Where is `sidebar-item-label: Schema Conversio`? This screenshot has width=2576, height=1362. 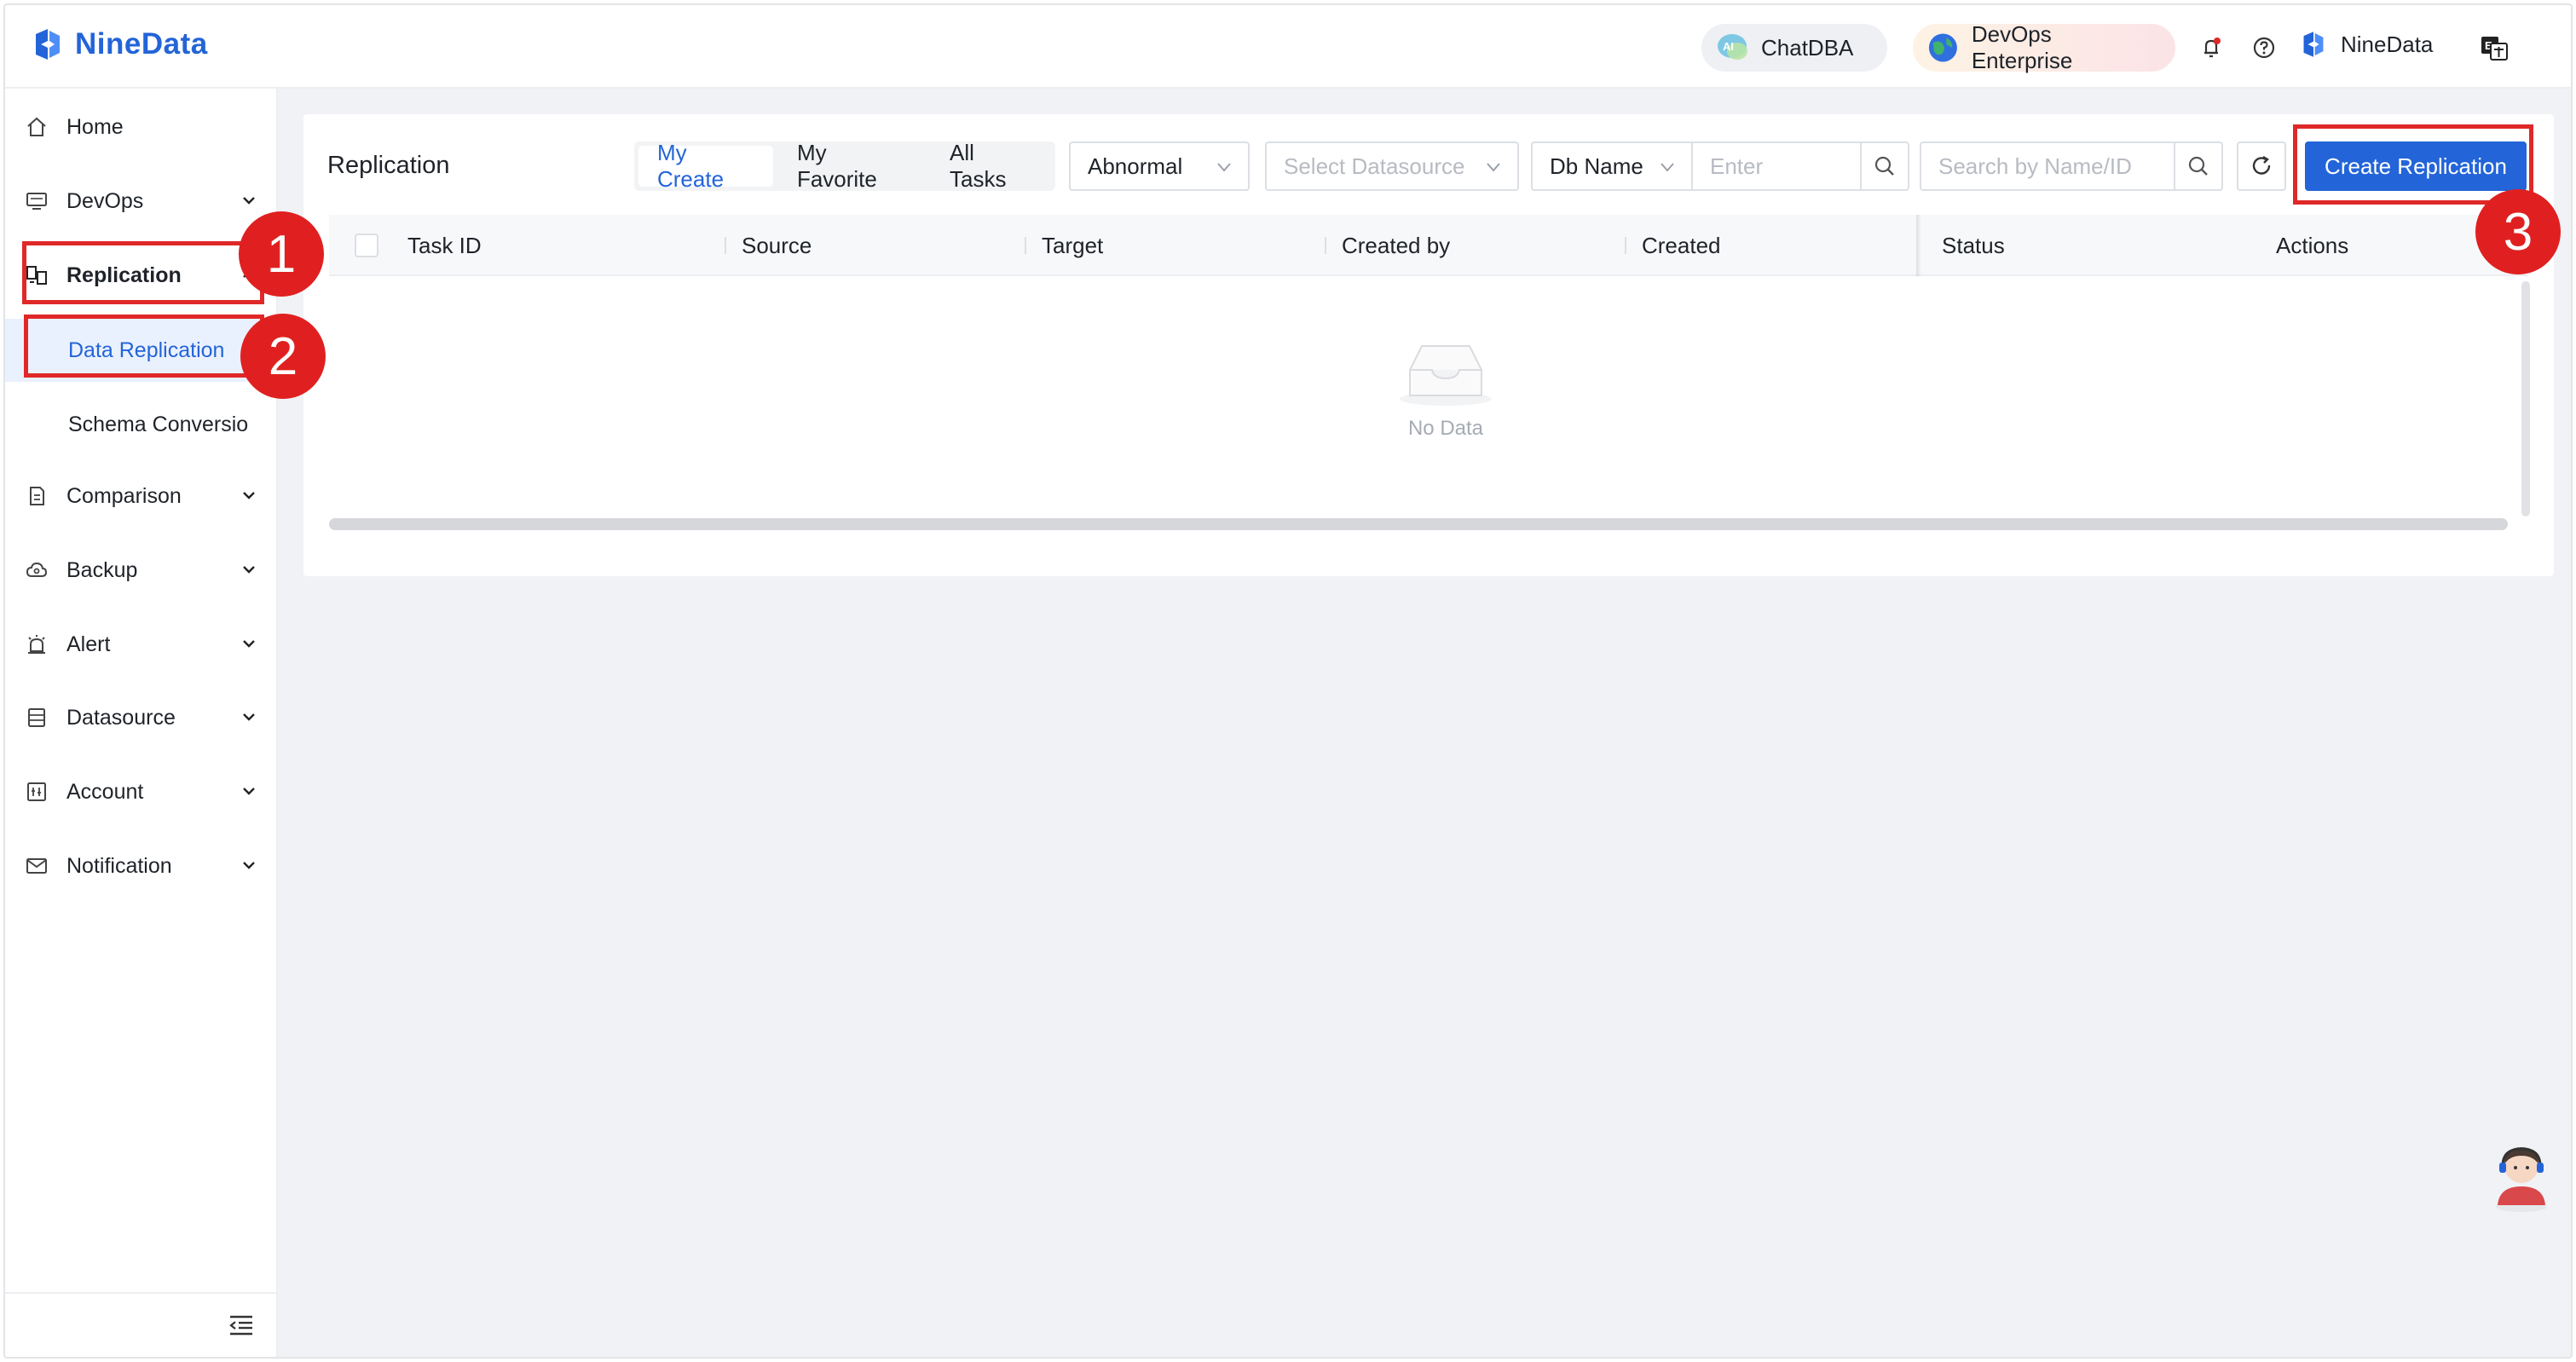 sidebar-item-label: Schema Conversio is located at coordinates (158, 424).